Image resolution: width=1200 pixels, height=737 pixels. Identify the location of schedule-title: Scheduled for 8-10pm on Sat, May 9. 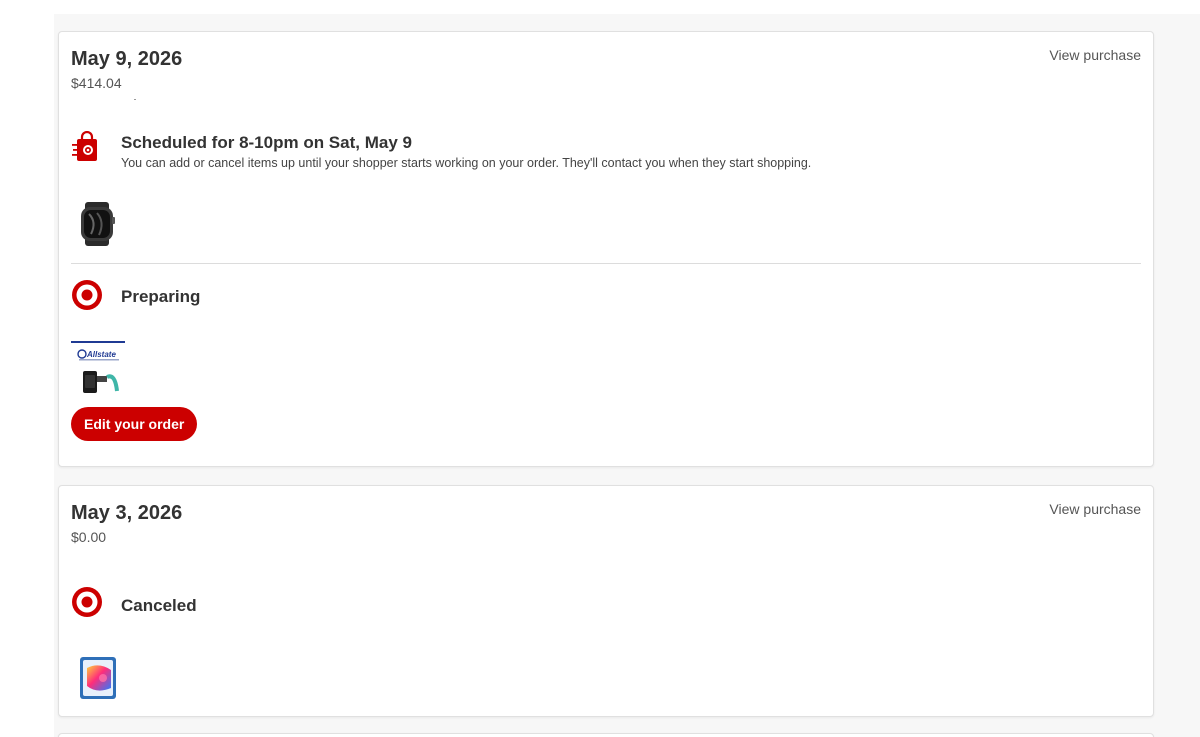
(266, 142).